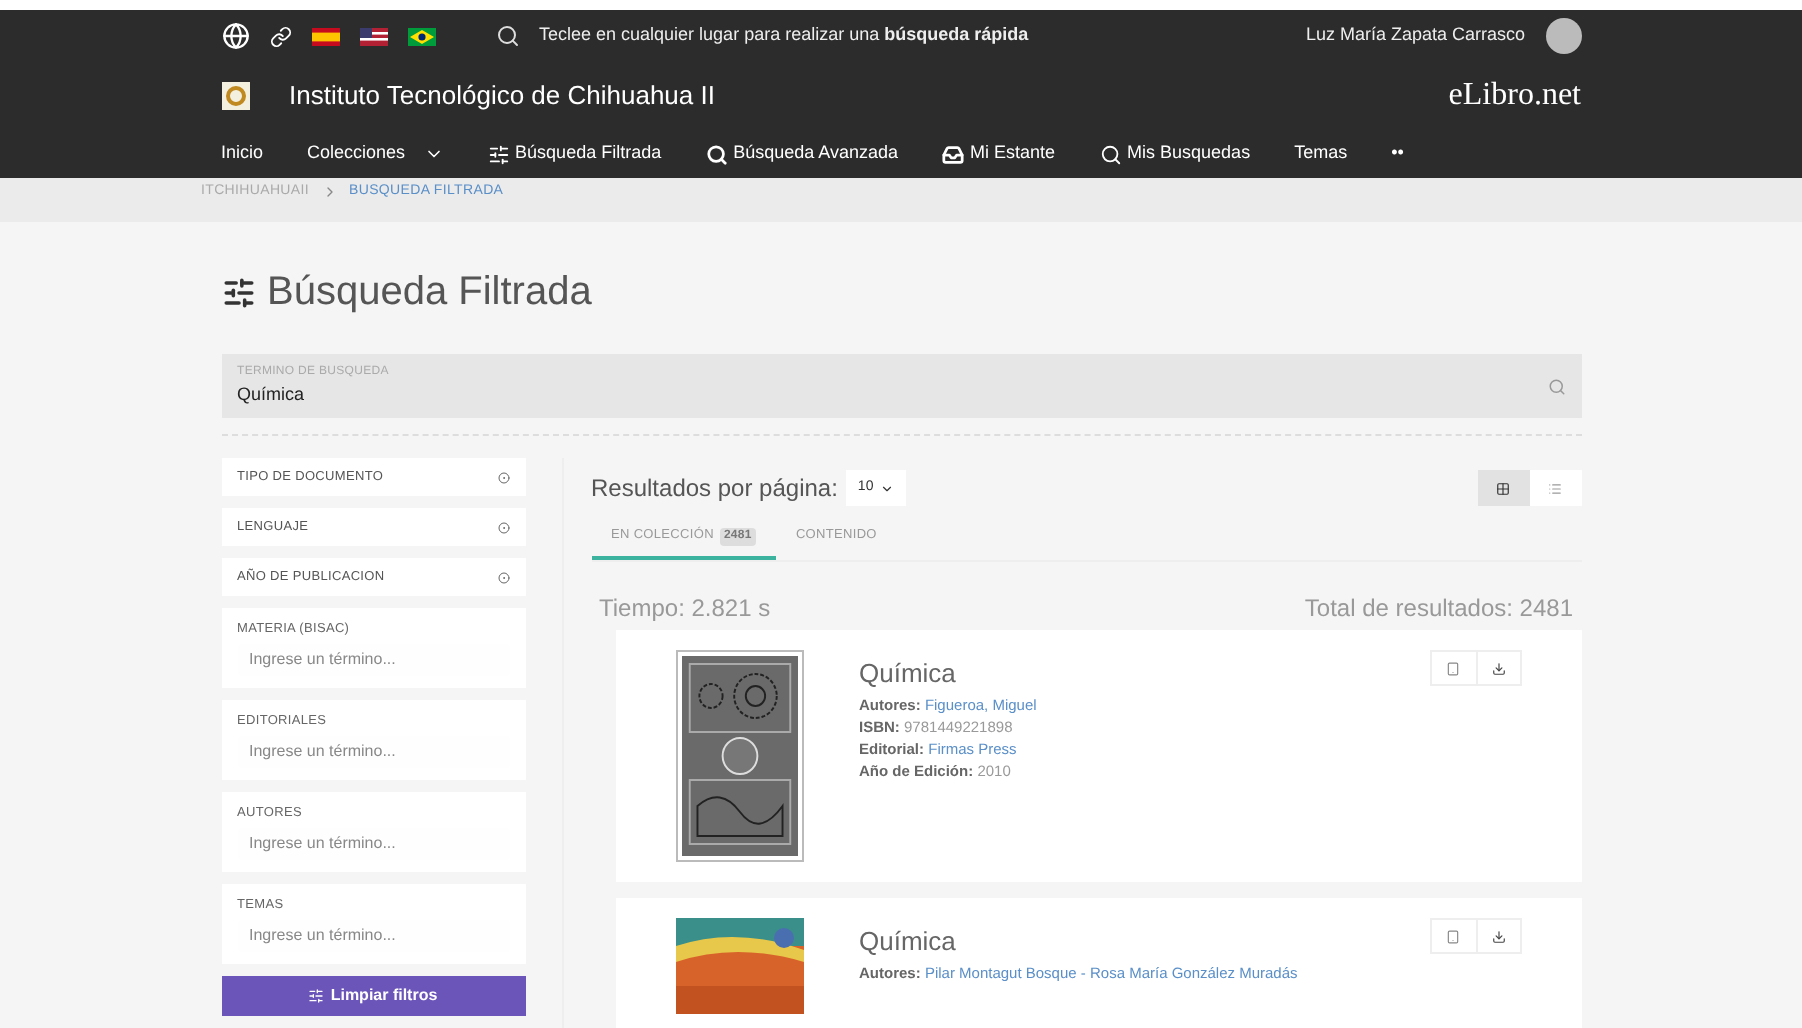 This screenshot has width=1802, height=1028. What do you see at coordinates (272, 394) in the screenshot?
I see `field-value: Química` at bounding box center [272, 394].